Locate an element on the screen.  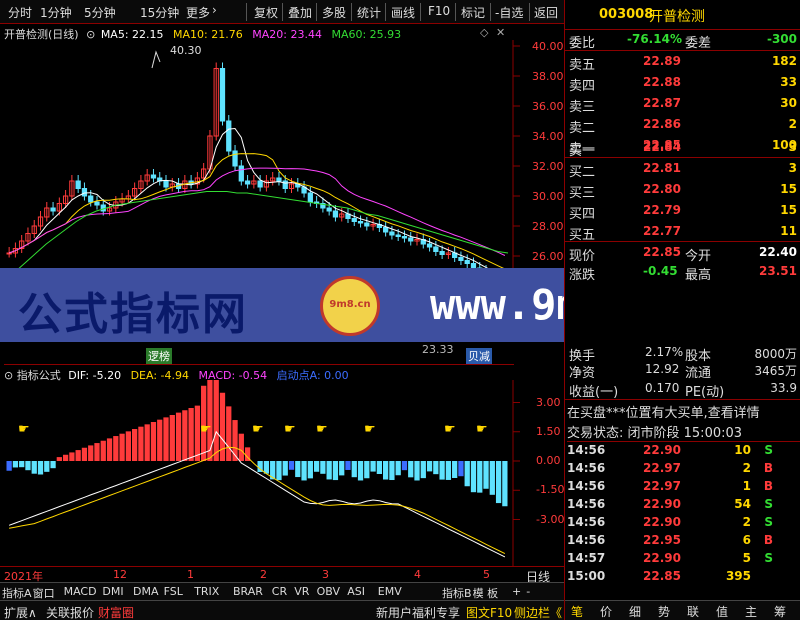
order-label: 卖二 is located at coordinates (582, 128).